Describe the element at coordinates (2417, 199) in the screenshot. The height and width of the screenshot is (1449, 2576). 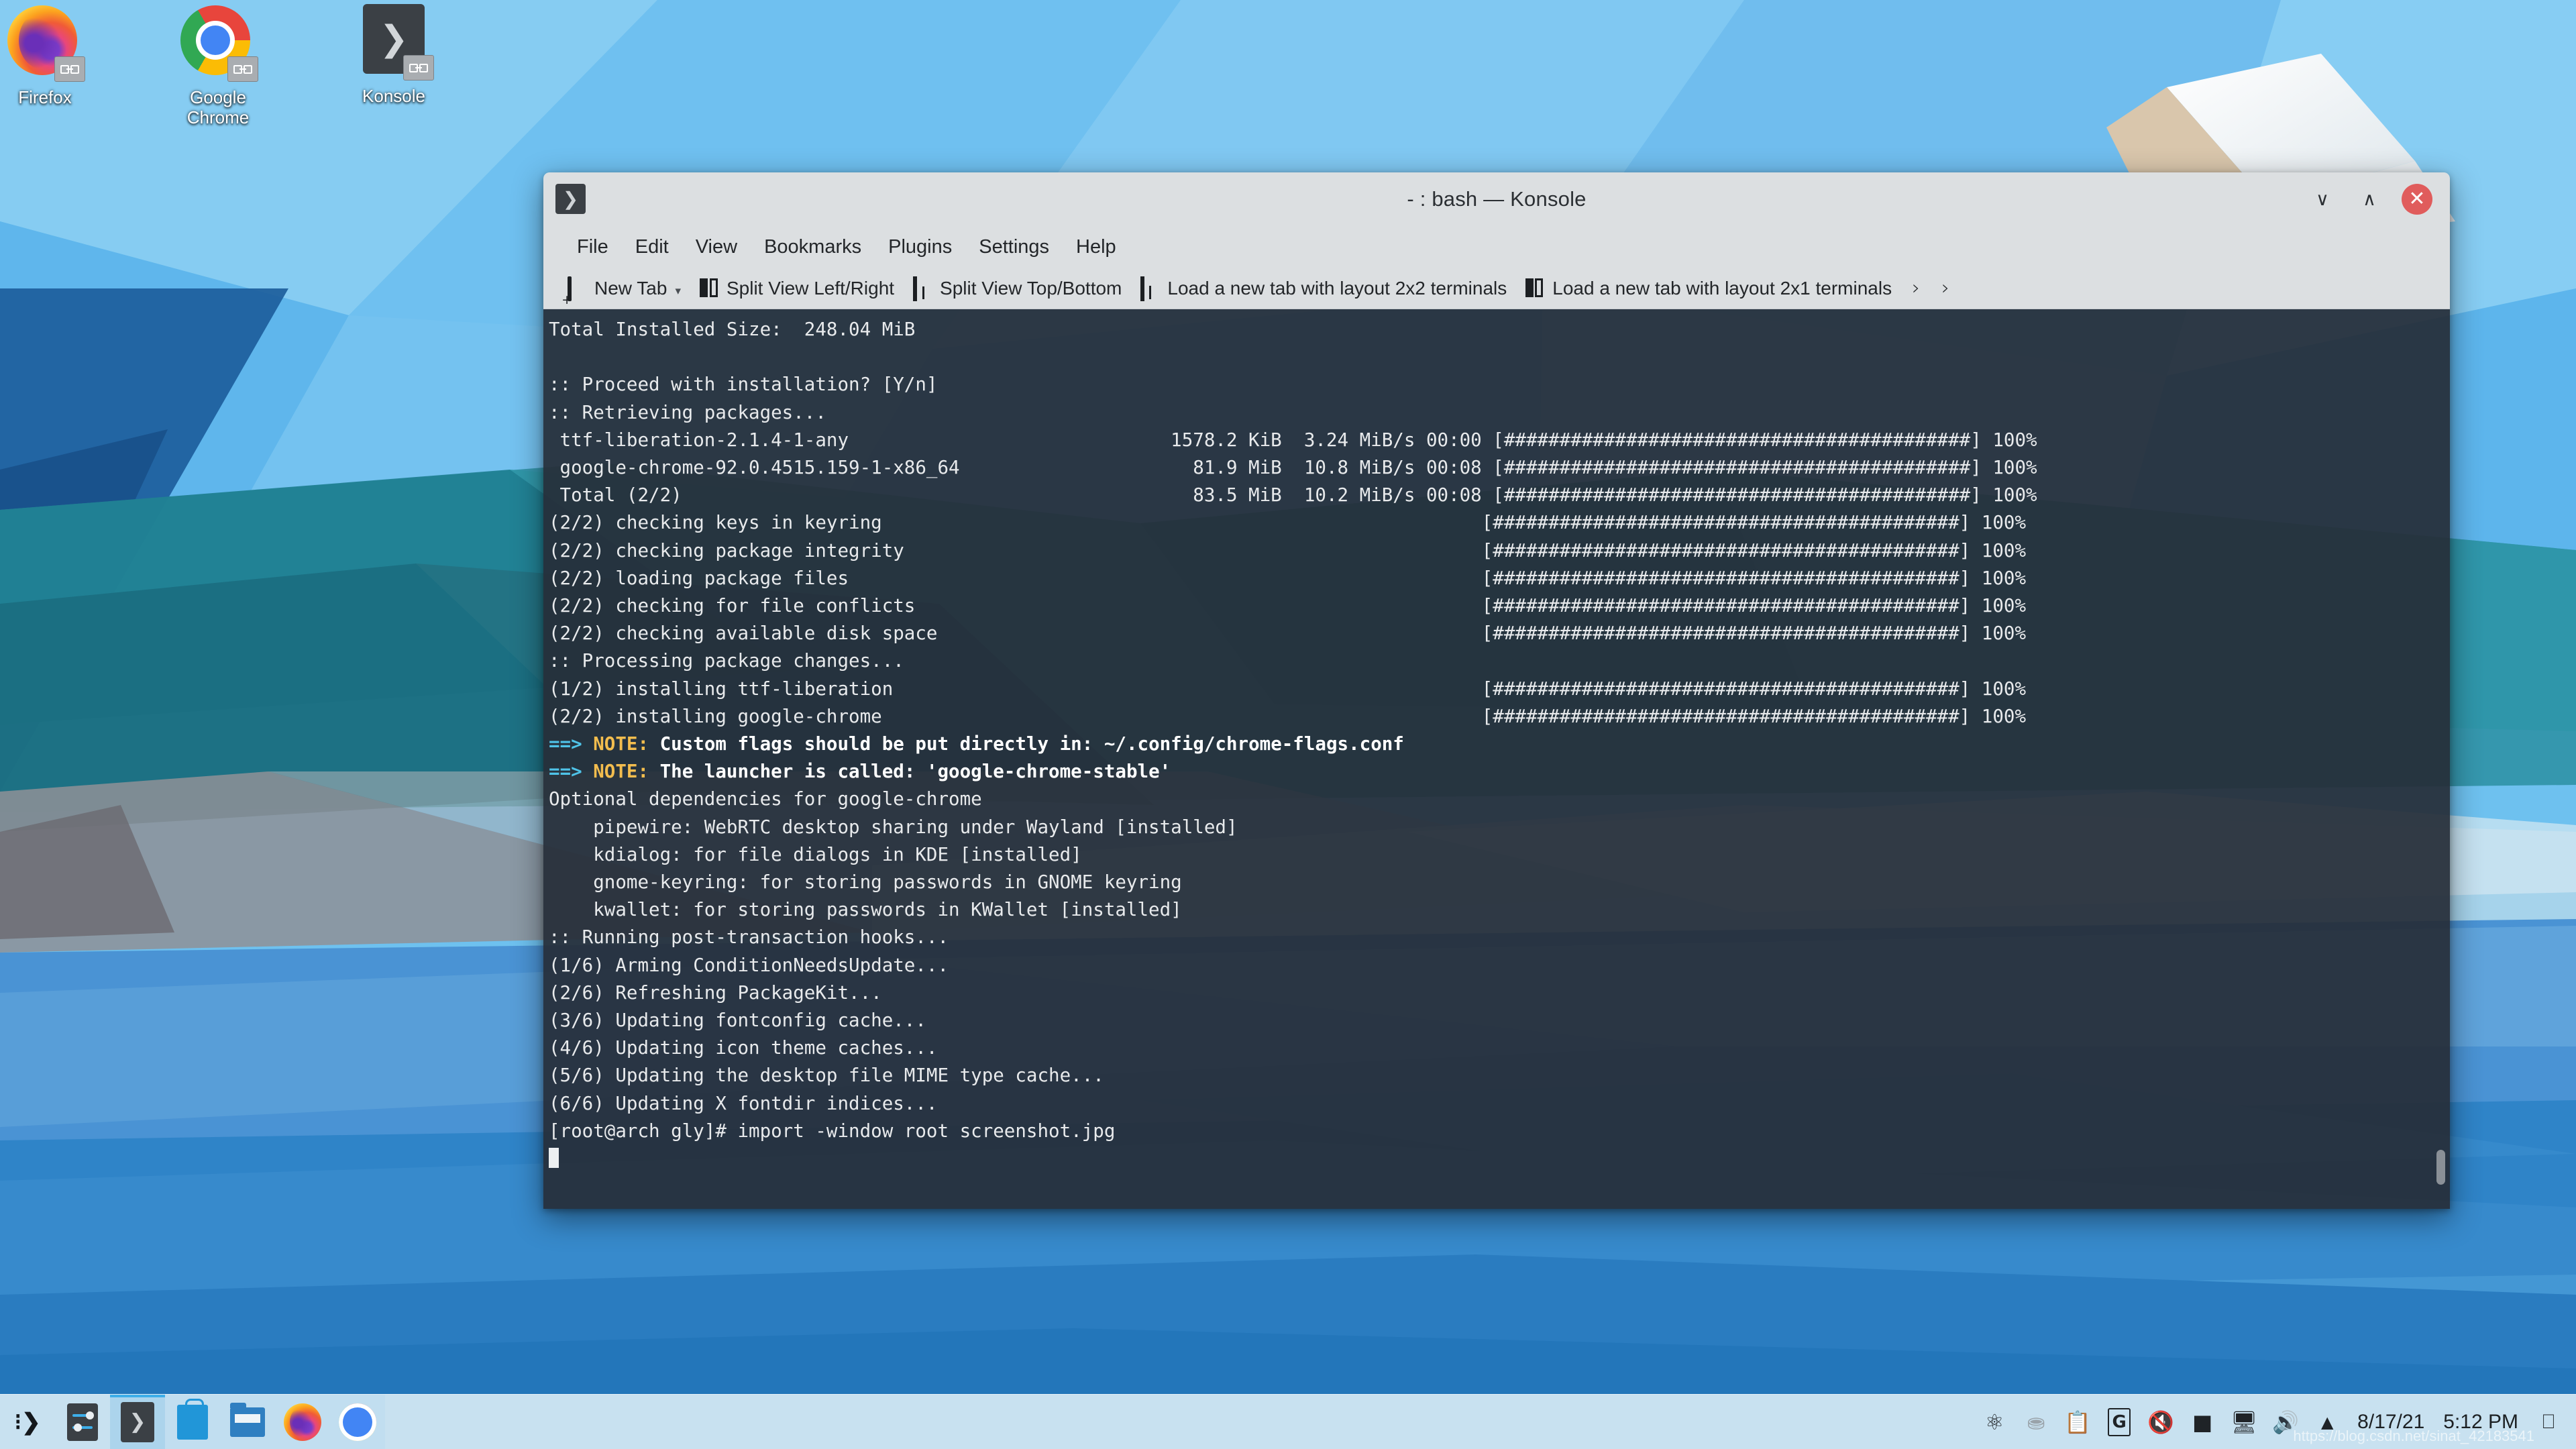
I see `close-button: ✕` at that location.